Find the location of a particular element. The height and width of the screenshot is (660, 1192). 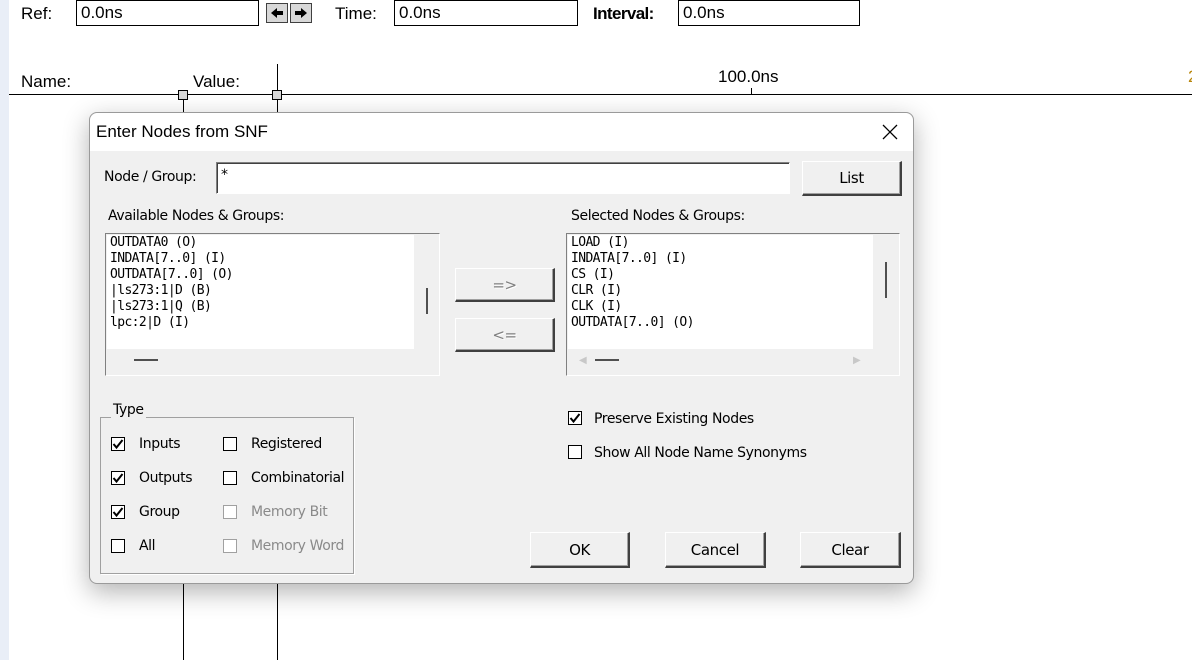

arrow-right-icon is located at coordinates (301, 13).